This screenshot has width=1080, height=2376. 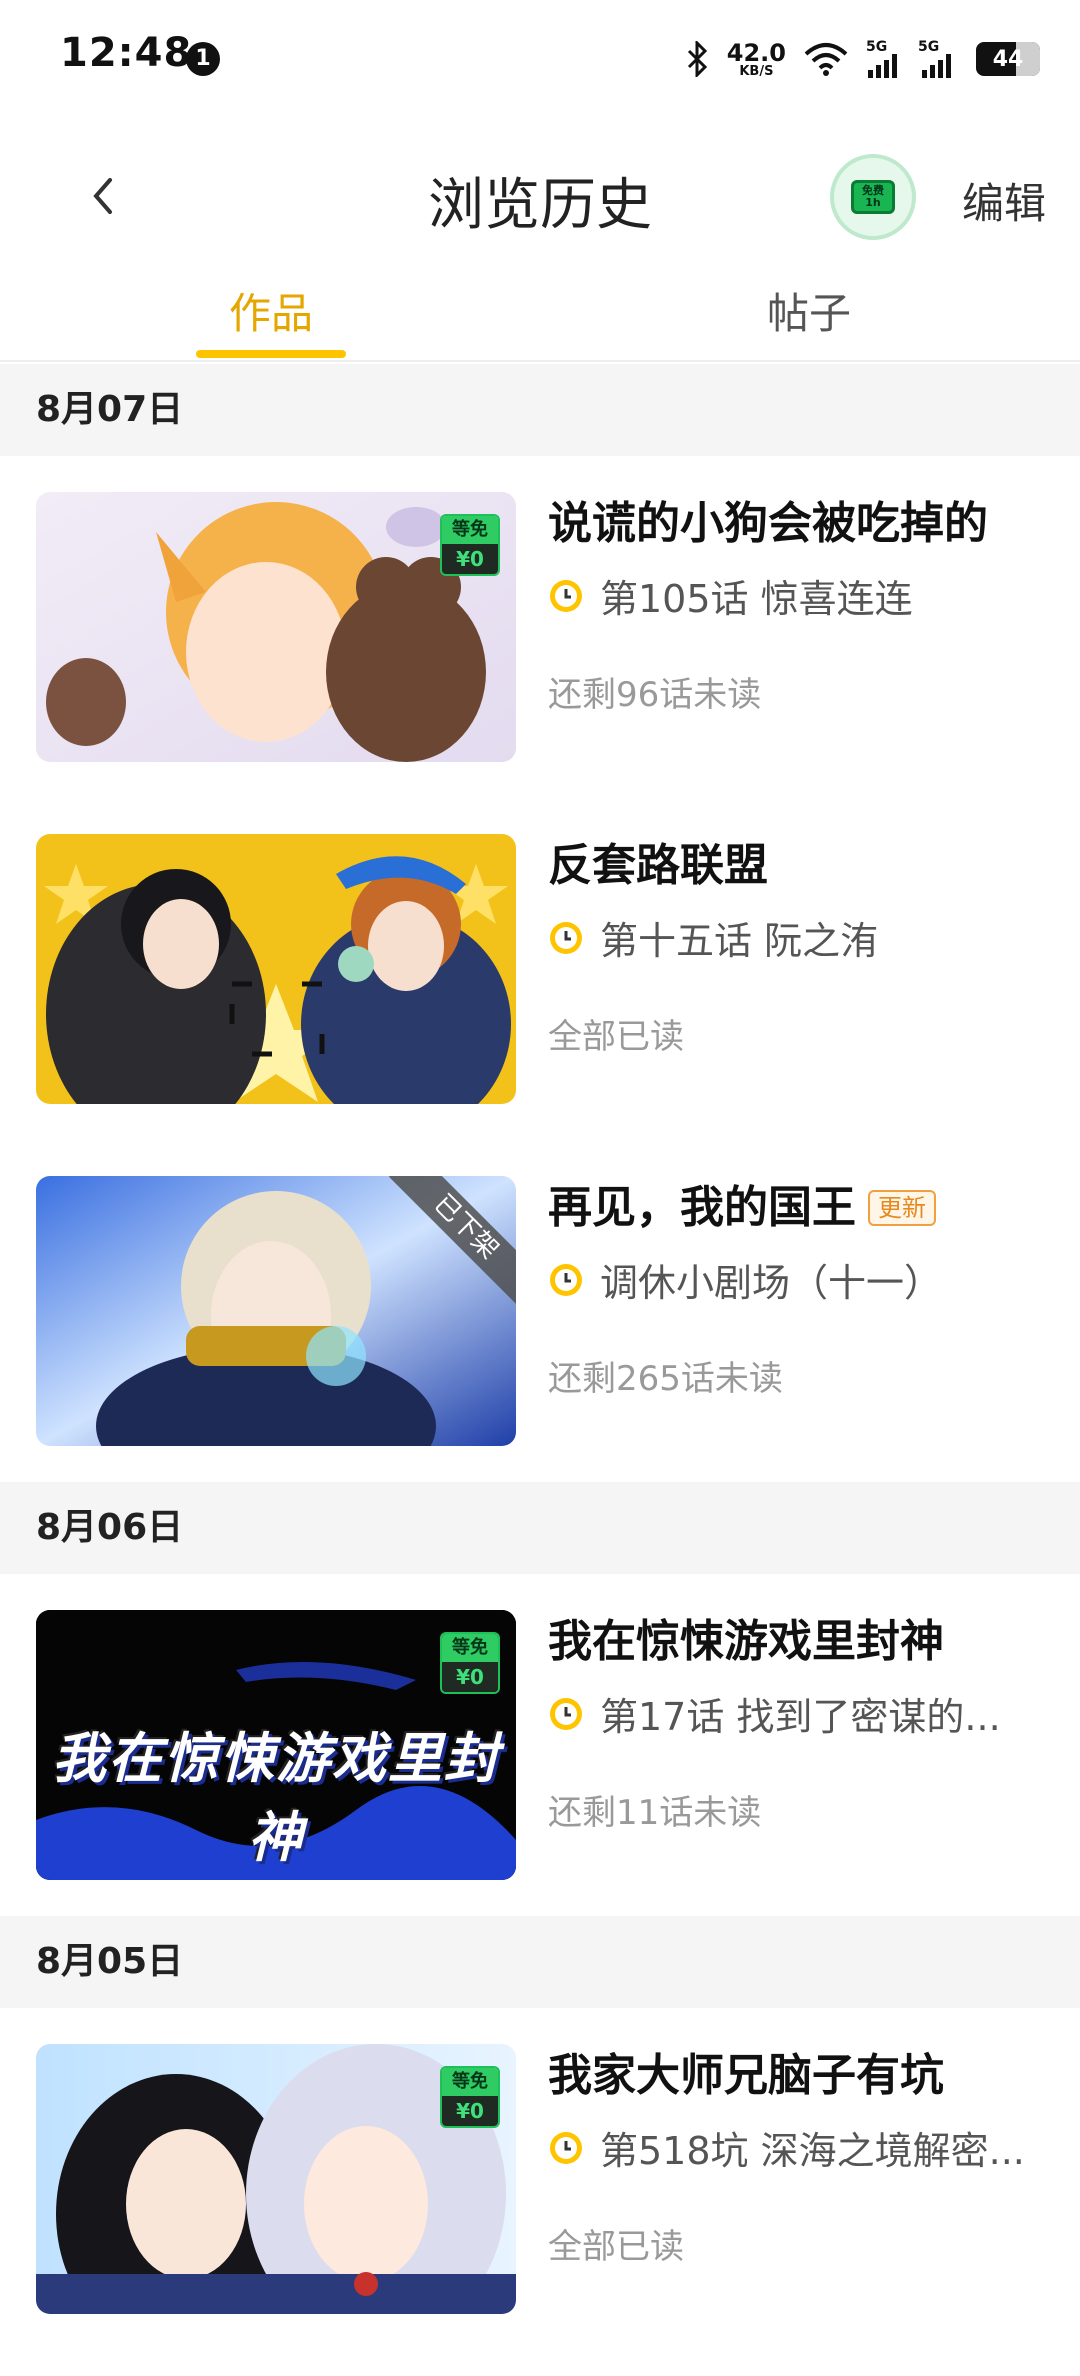 What do you see at coordinates (697, 59) in the screenshot?
I see `bluetooth-icon` at bounding box center [697, 59].